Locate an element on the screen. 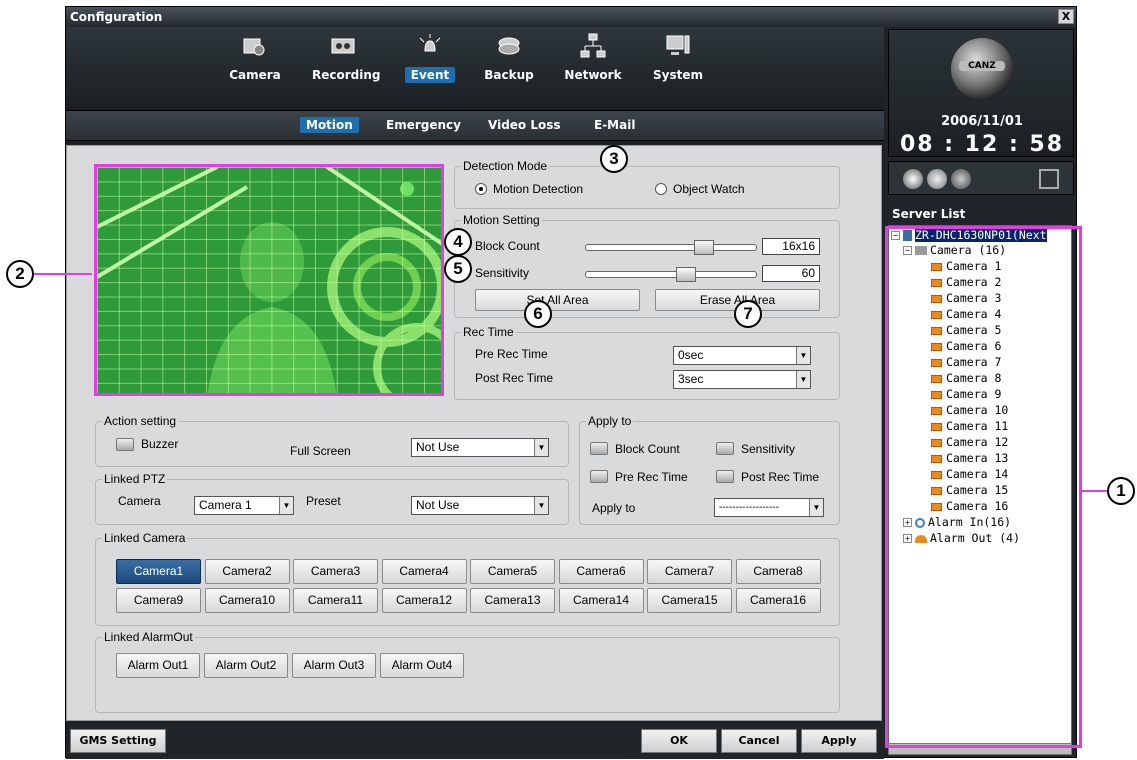  nav-backup: Backup is located at coordinates (509, 58).